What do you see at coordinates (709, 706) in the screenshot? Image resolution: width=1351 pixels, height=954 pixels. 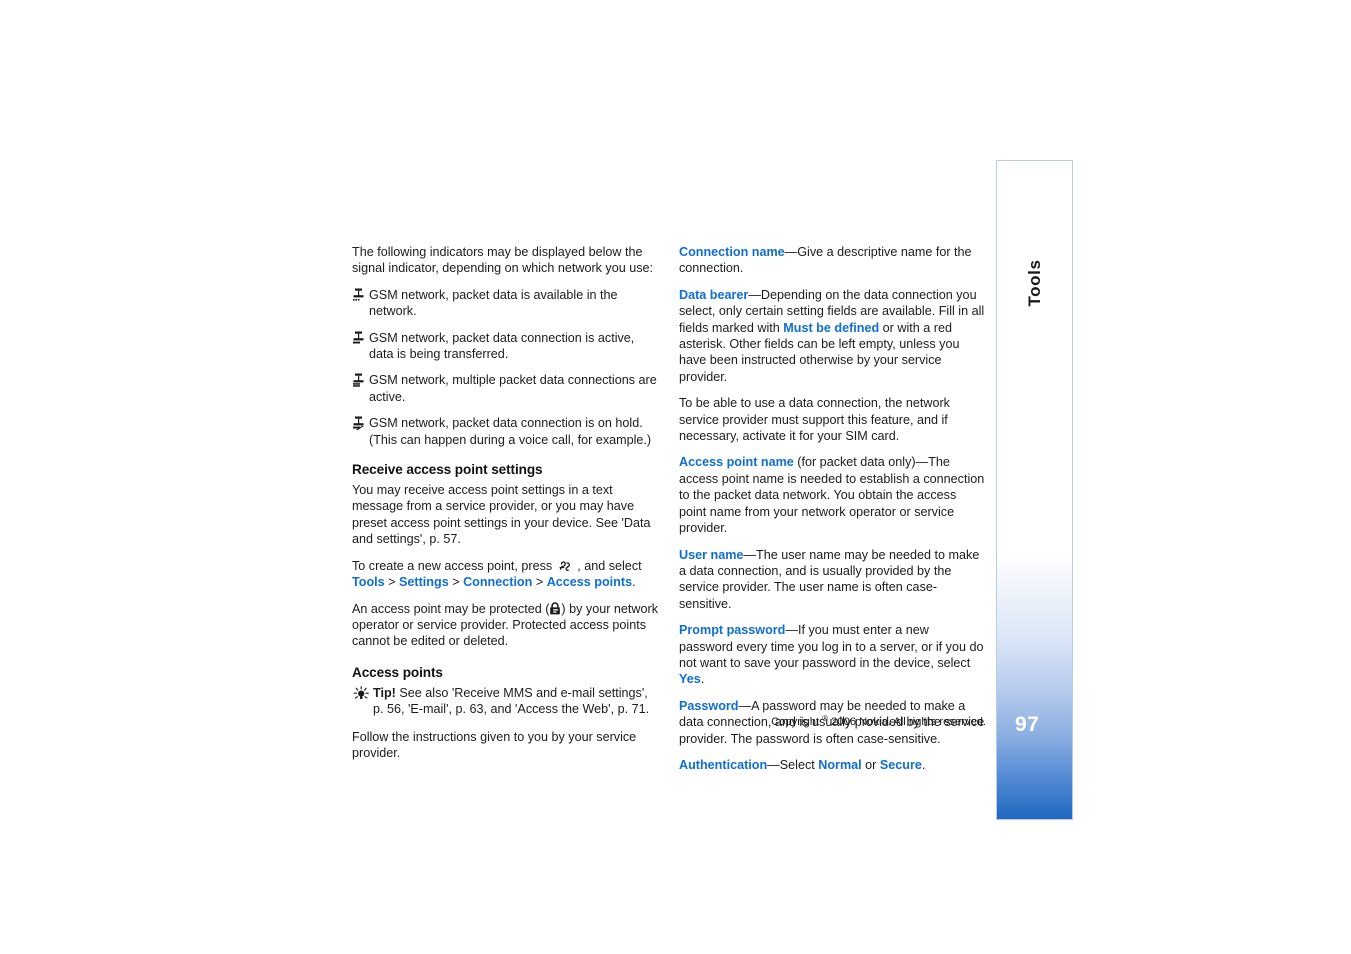 I see `term-password: Password` at bounding box center [709, 706].